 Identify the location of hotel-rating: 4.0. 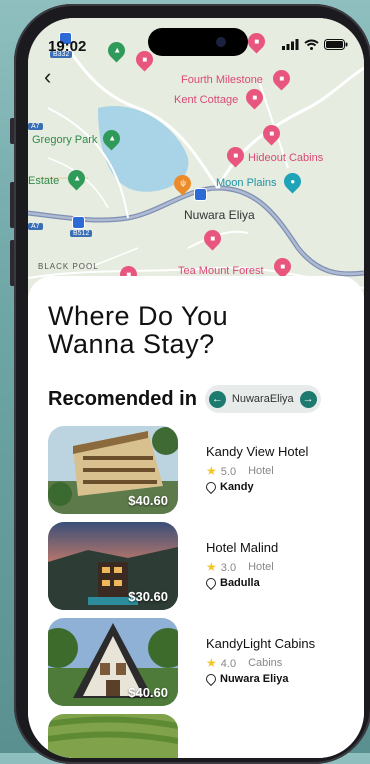
(228, 664).